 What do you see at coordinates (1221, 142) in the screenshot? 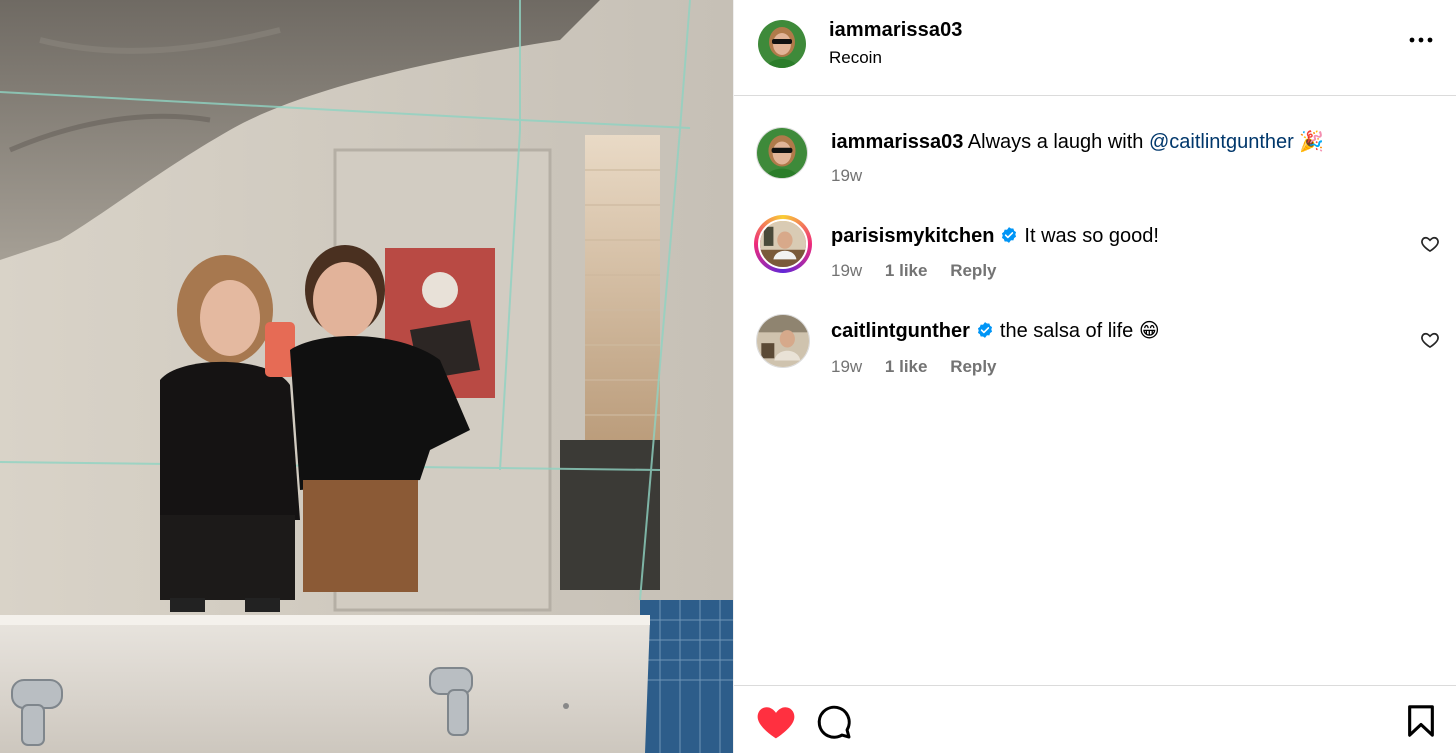
I see `caption-mention: @caitlintgunther` at bounding box center [1221, 142].